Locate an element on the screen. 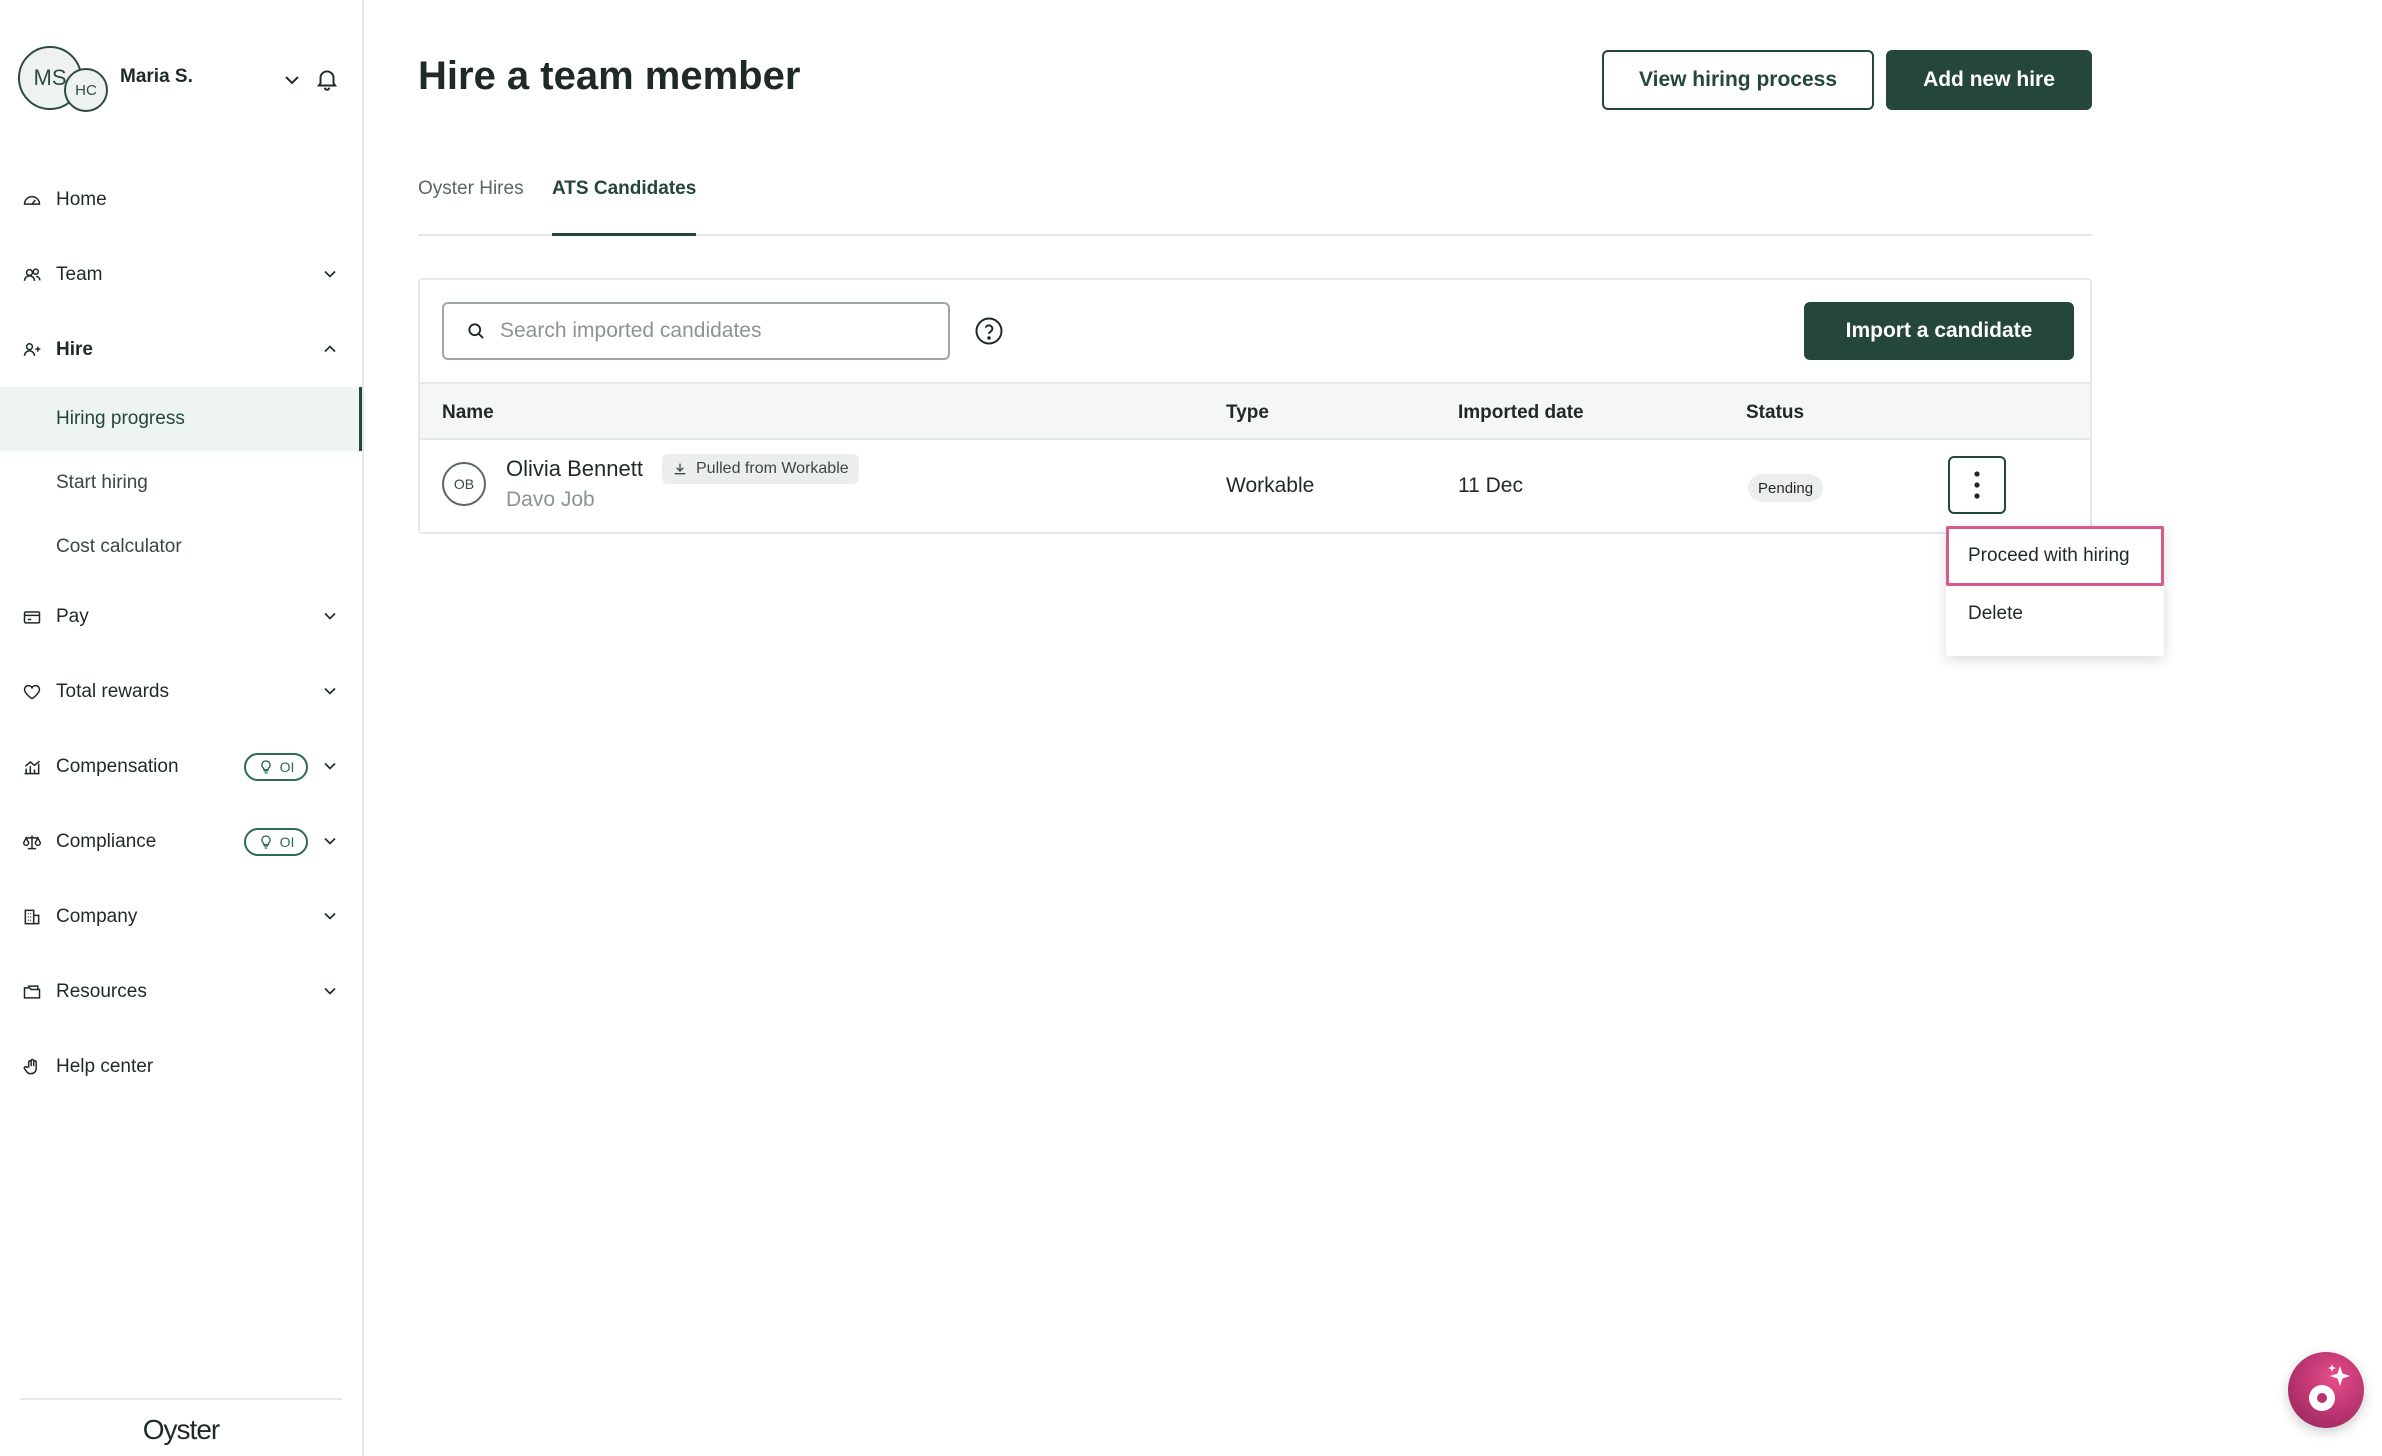  sidebar-item-label: Total rewards is located at coordinates (112, 691).